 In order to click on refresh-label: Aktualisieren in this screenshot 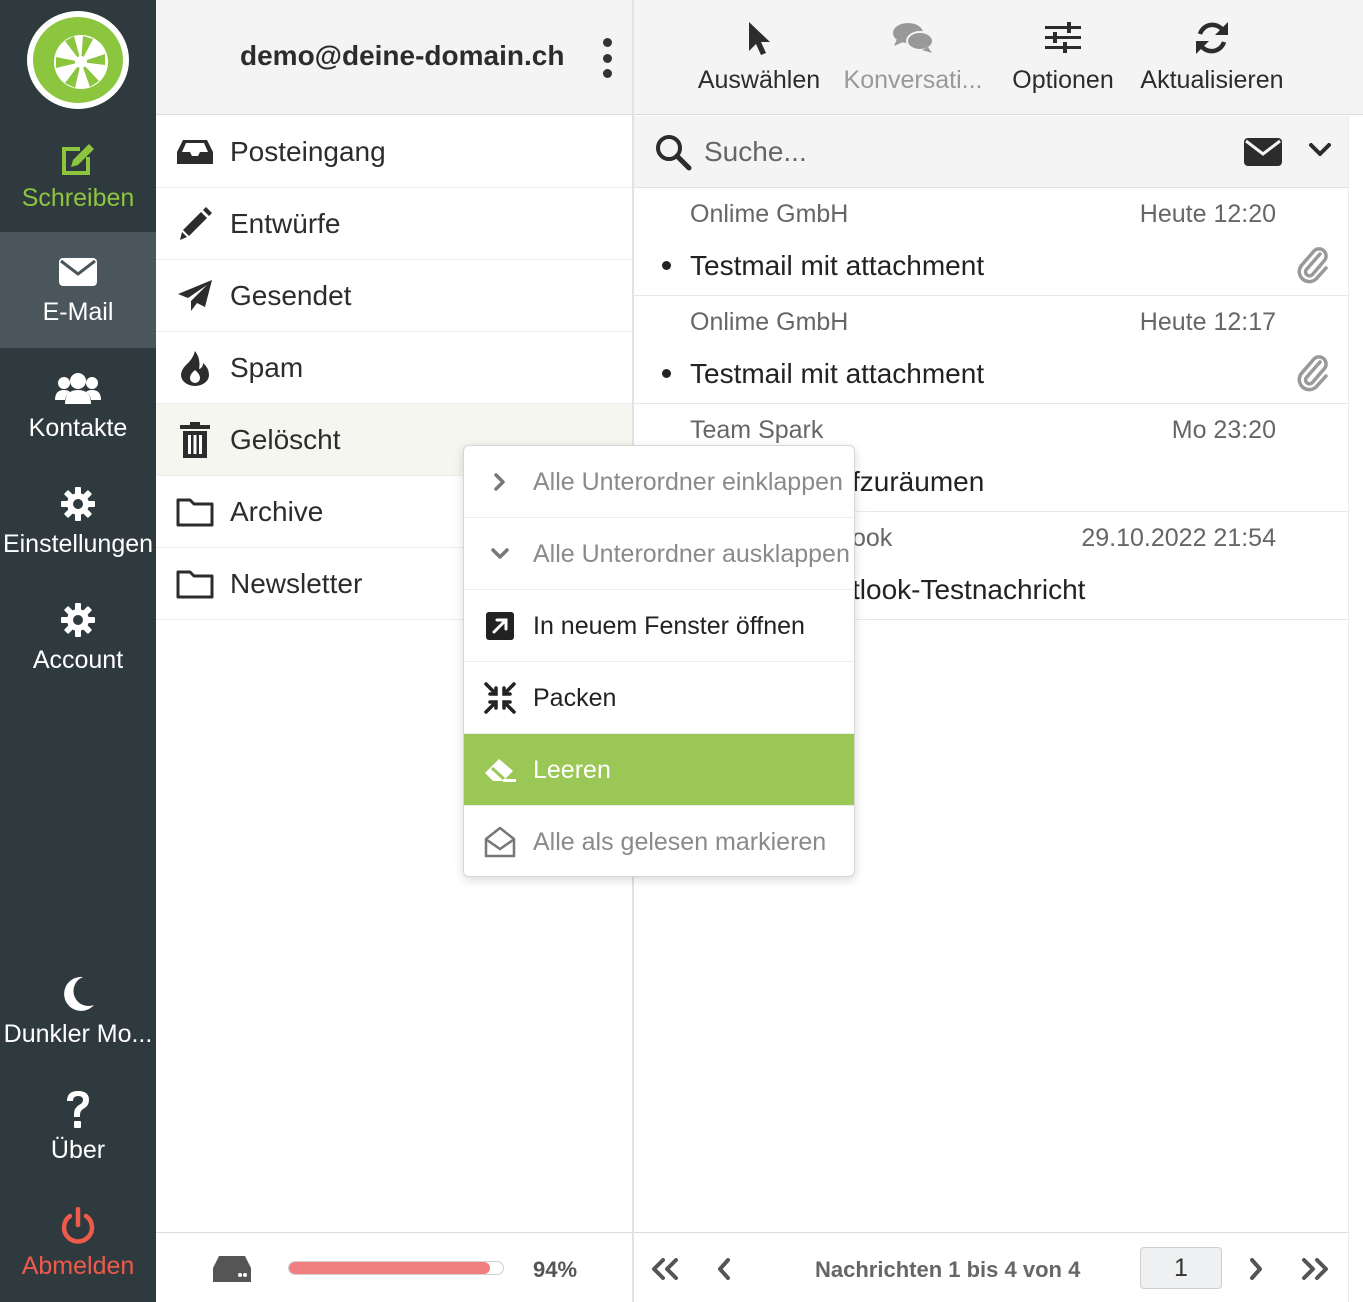, I will do `click(1212, 80)`.